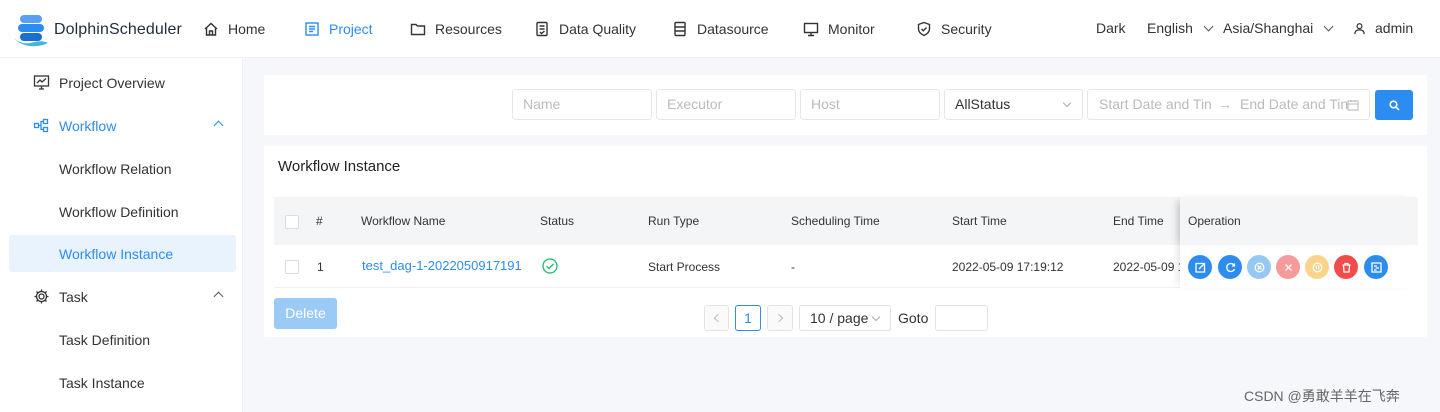 The width and height of the screenshot is (1440, 412). Describe the element at coordinates (292, 222) in the screenshot. I see `select-all-checkbox` at that location.